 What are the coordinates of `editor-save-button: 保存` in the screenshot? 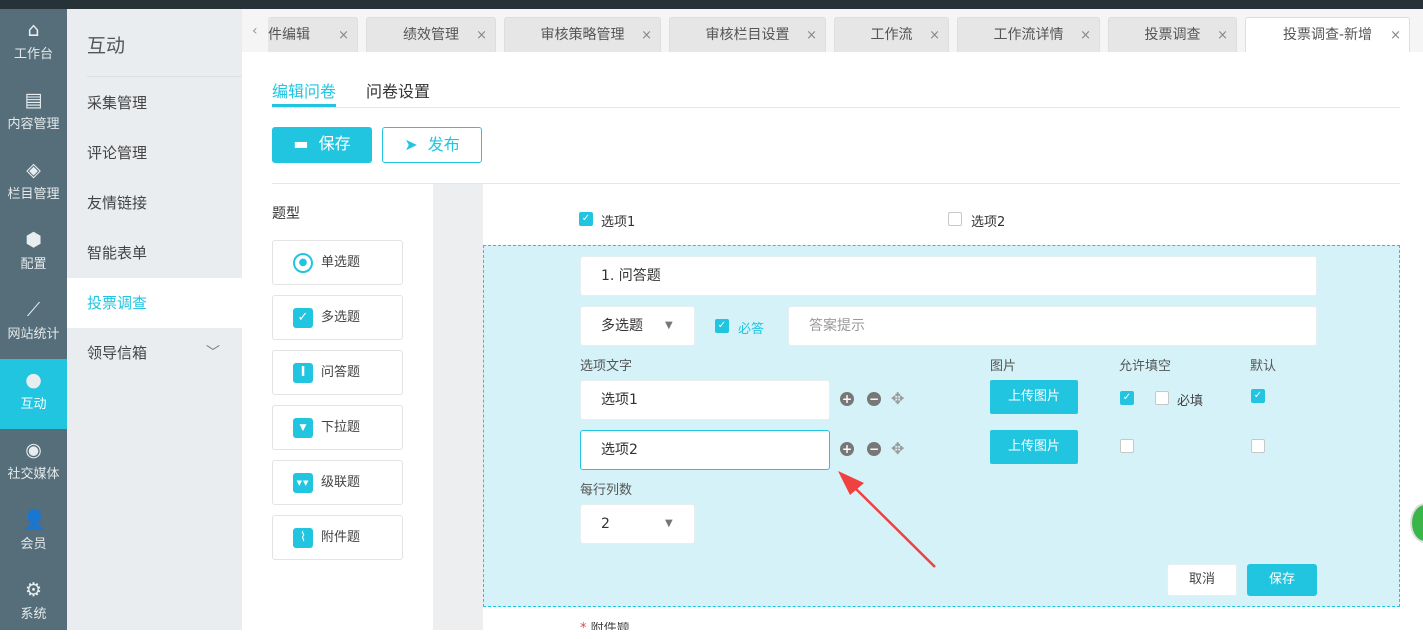 It's located at (1282, 580).